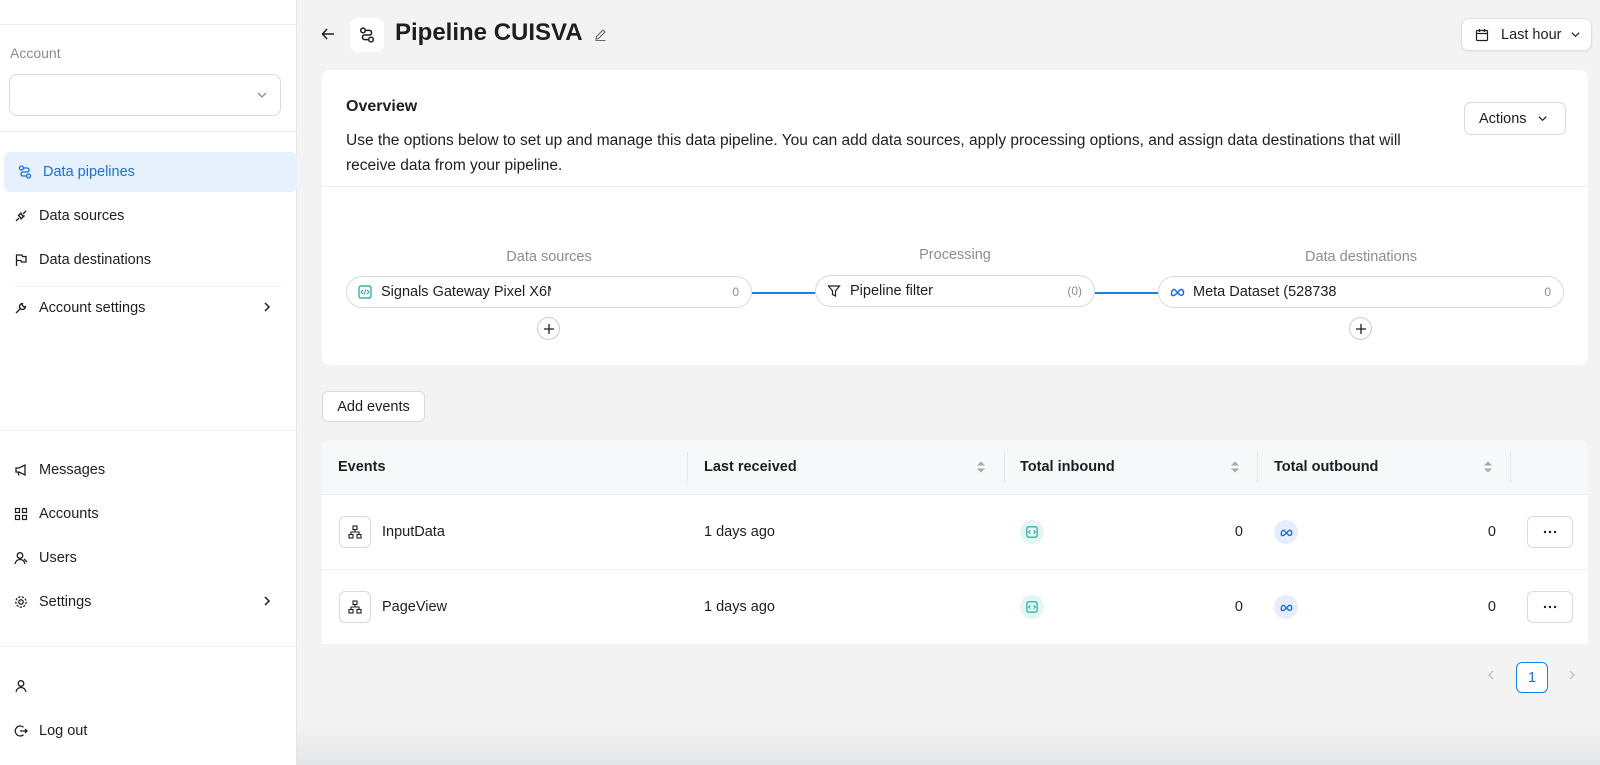 The image size is (1600, 765). What do you see at coordinates (1361, 292) in the screenshot?
I see `data-destination-pill: Meta Dataset (528738 0` at bounding box center [1361, 292].